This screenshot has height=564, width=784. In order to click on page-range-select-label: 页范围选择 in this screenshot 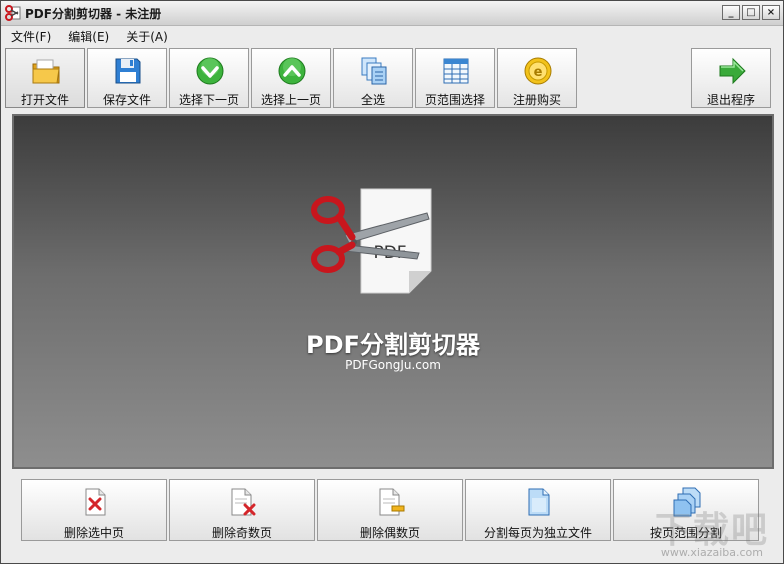, I will do `click(454, 100)`.